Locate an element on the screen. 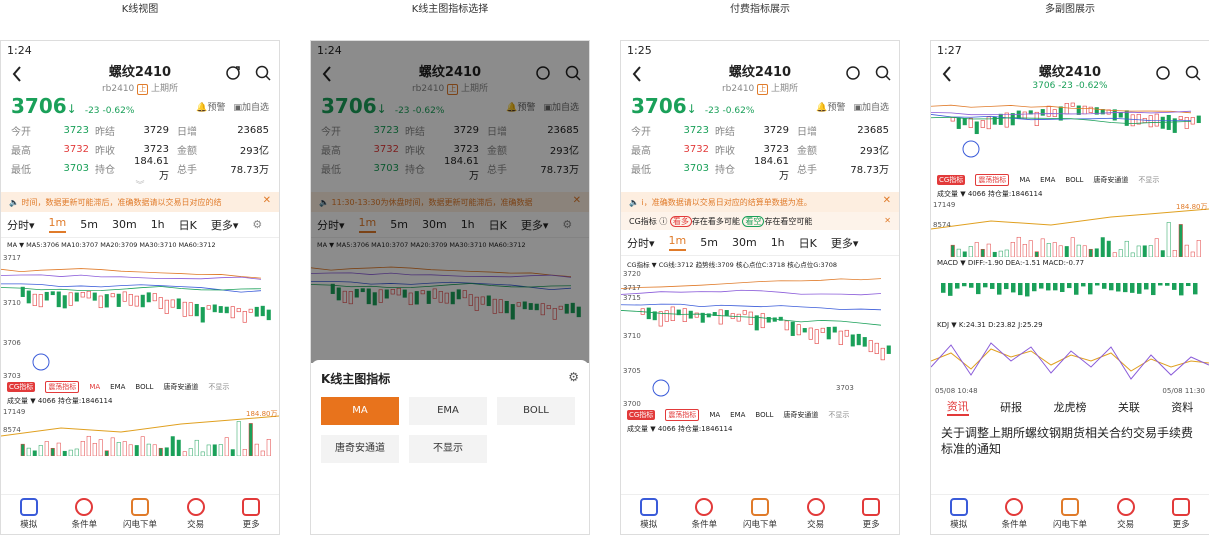 Image resolution: width=1209 pixels, height=535 pixels. tab-dragon-tiger: 龙虎榜 is located at coordinates (1069, 407).